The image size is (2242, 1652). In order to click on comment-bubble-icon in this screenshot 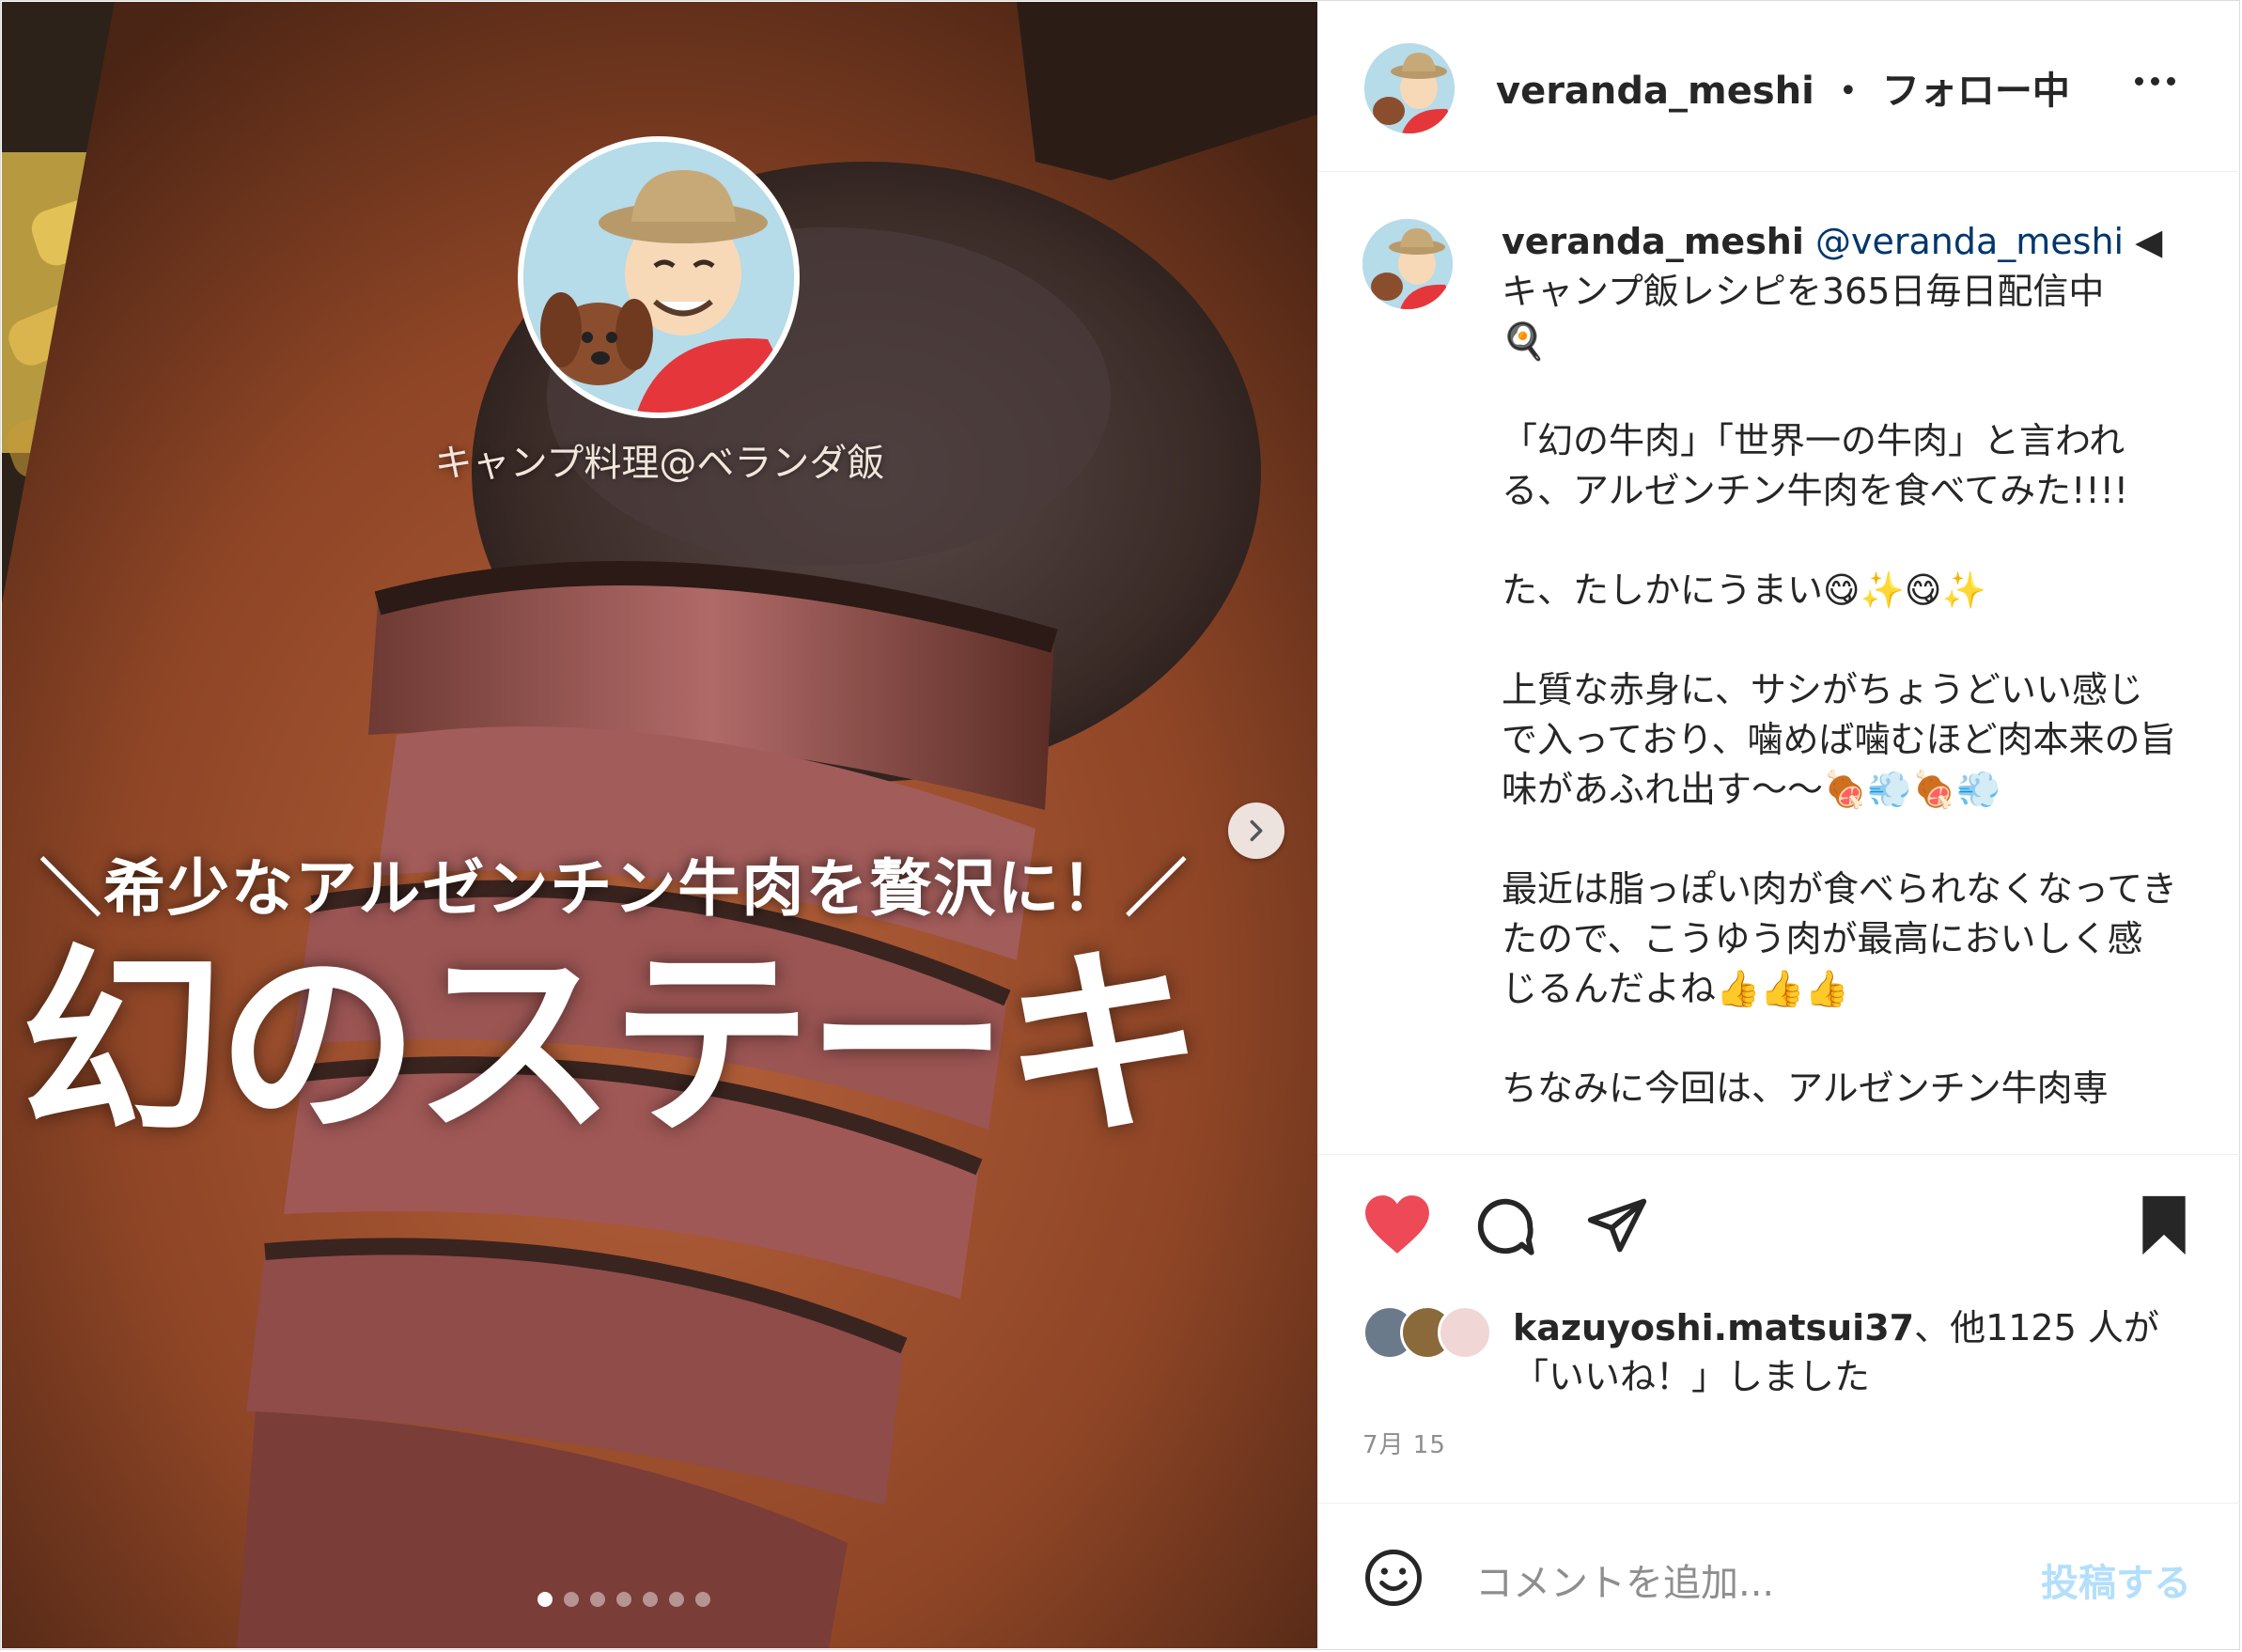, I will do `click(1505, 1226)`.